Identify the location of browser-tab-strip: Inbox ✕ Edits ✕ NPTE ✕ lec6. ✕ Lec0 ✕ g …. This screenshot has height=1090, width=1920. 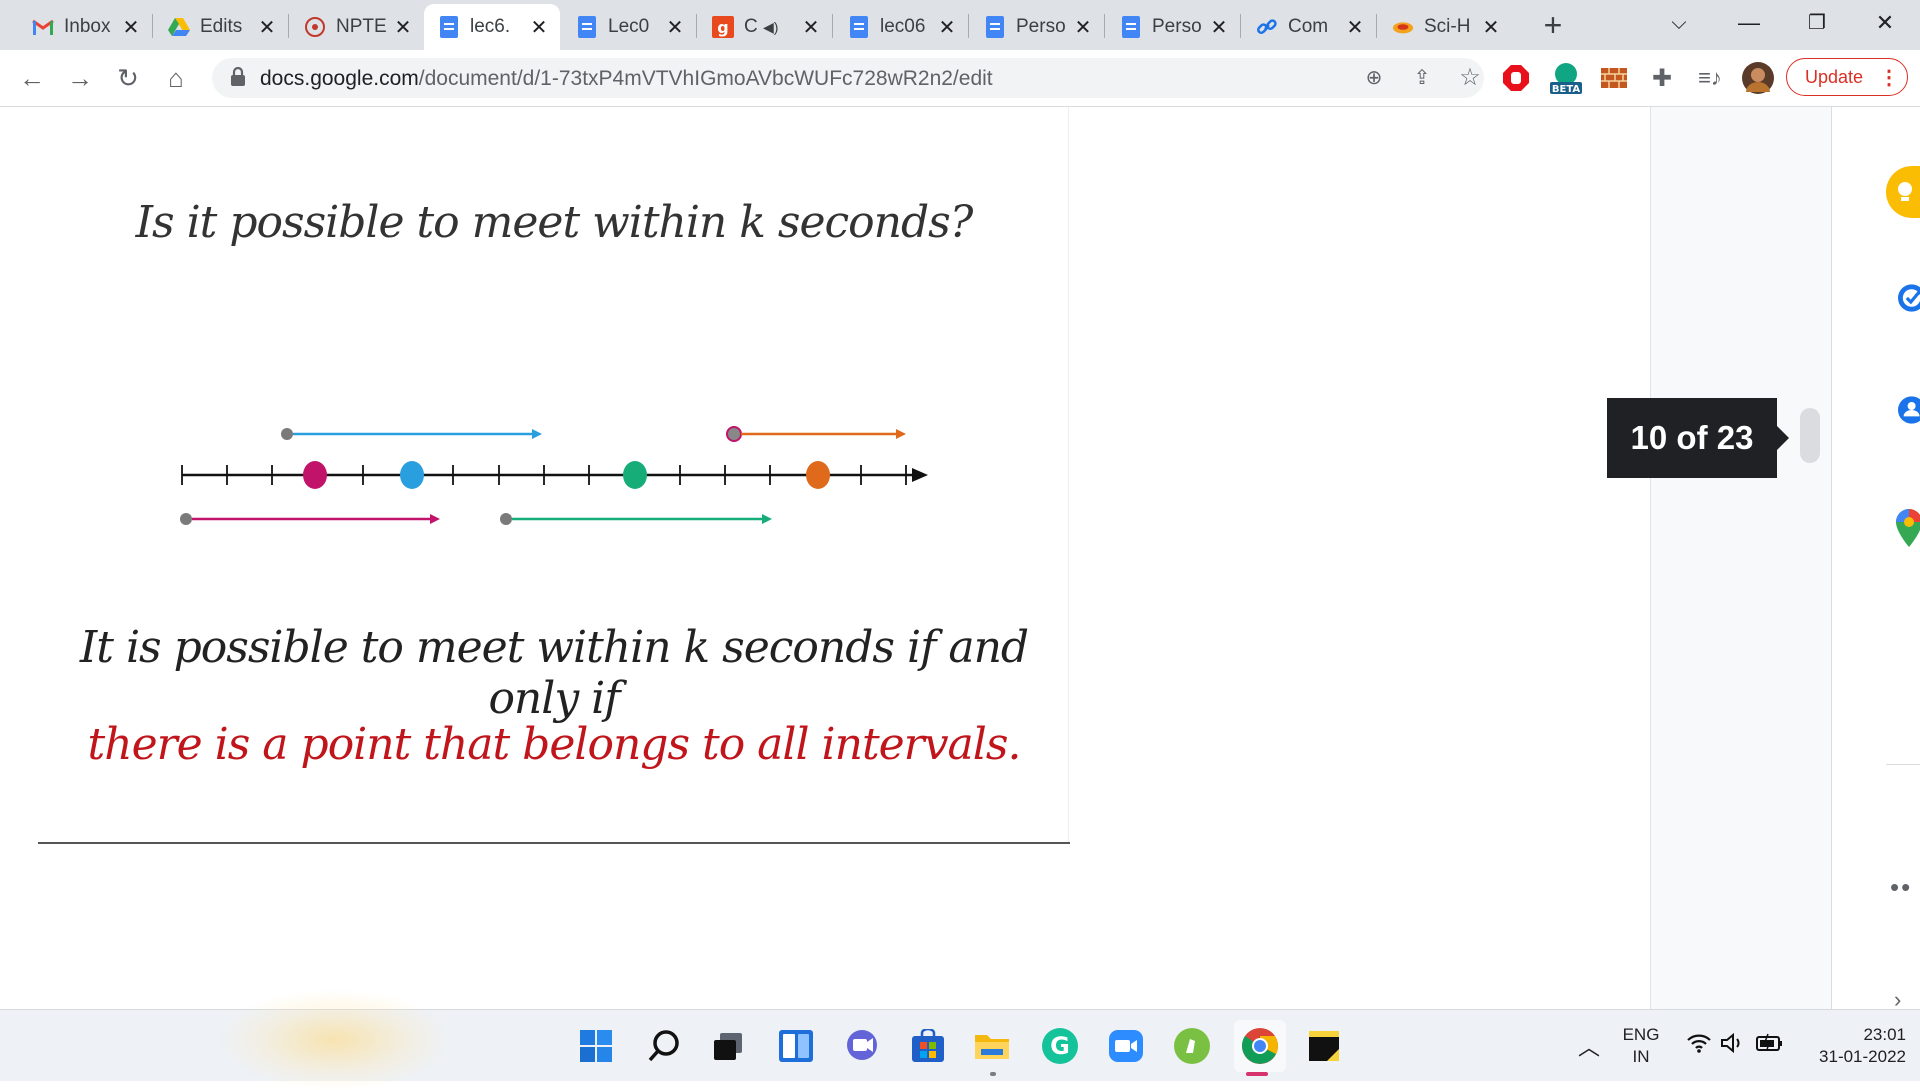
(960, 25).